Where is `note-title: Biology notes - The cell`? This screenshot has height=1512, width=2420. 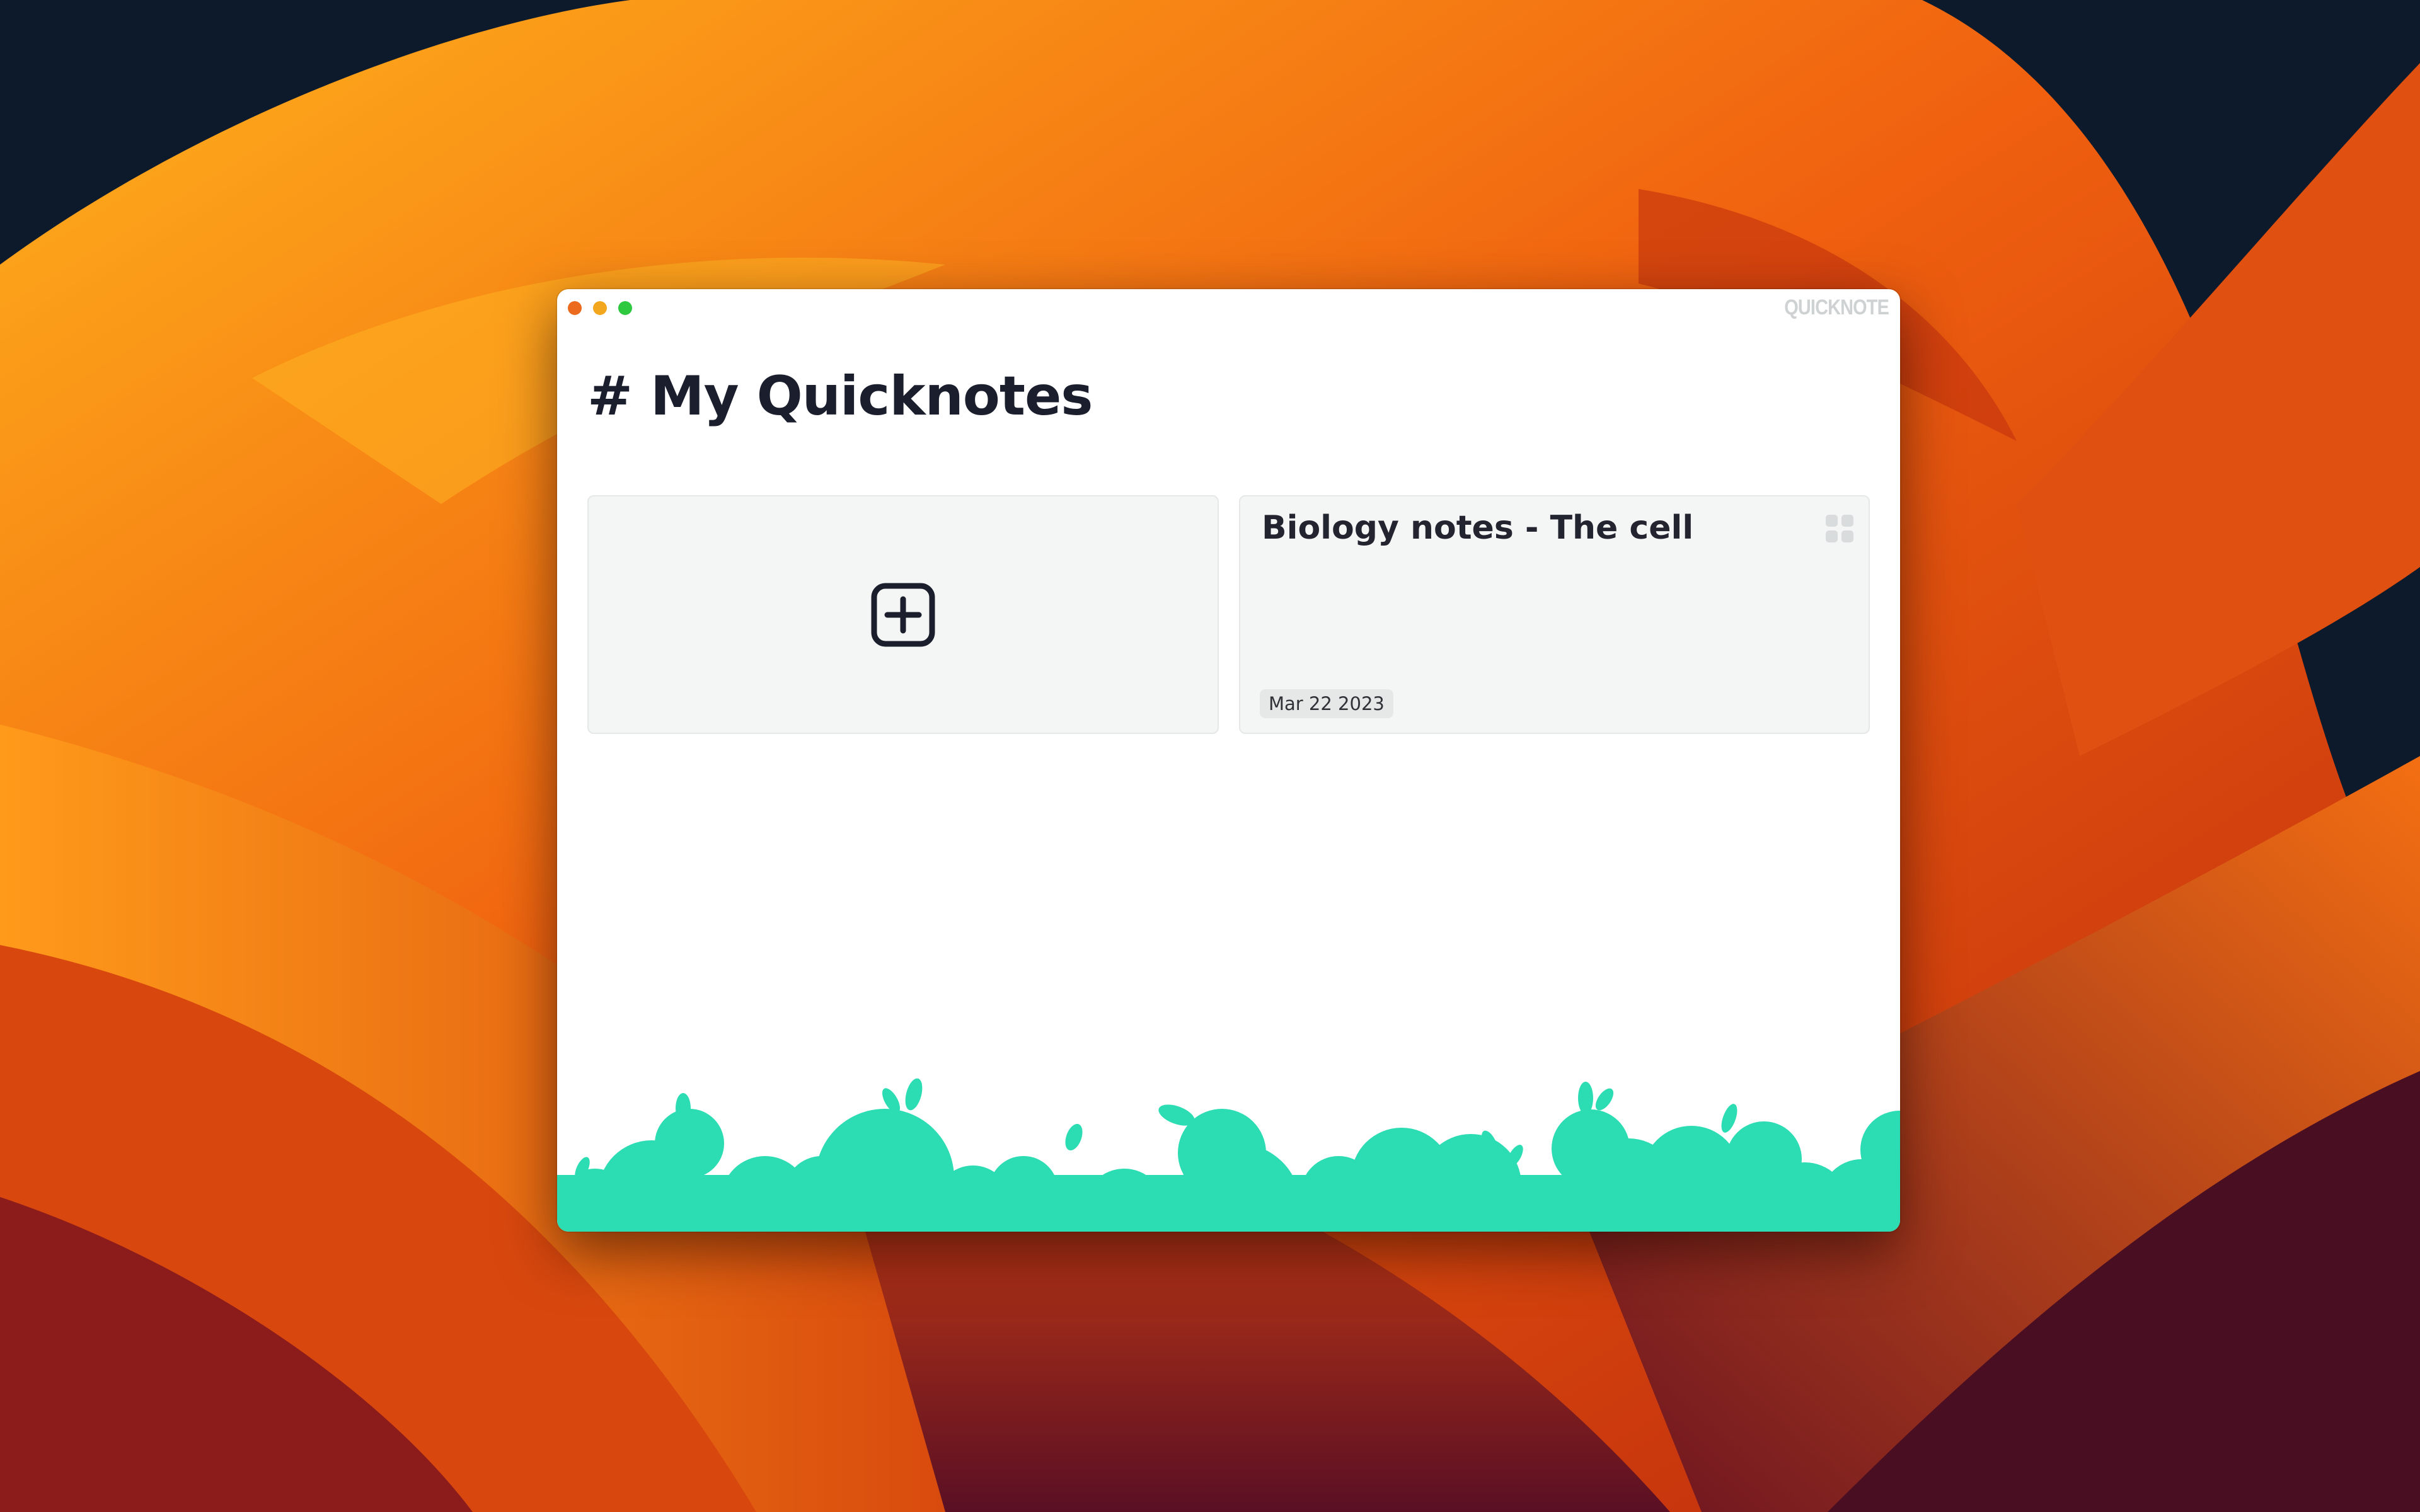 note-title: Biology notes - The cell is located at coordinates (1478, 528).